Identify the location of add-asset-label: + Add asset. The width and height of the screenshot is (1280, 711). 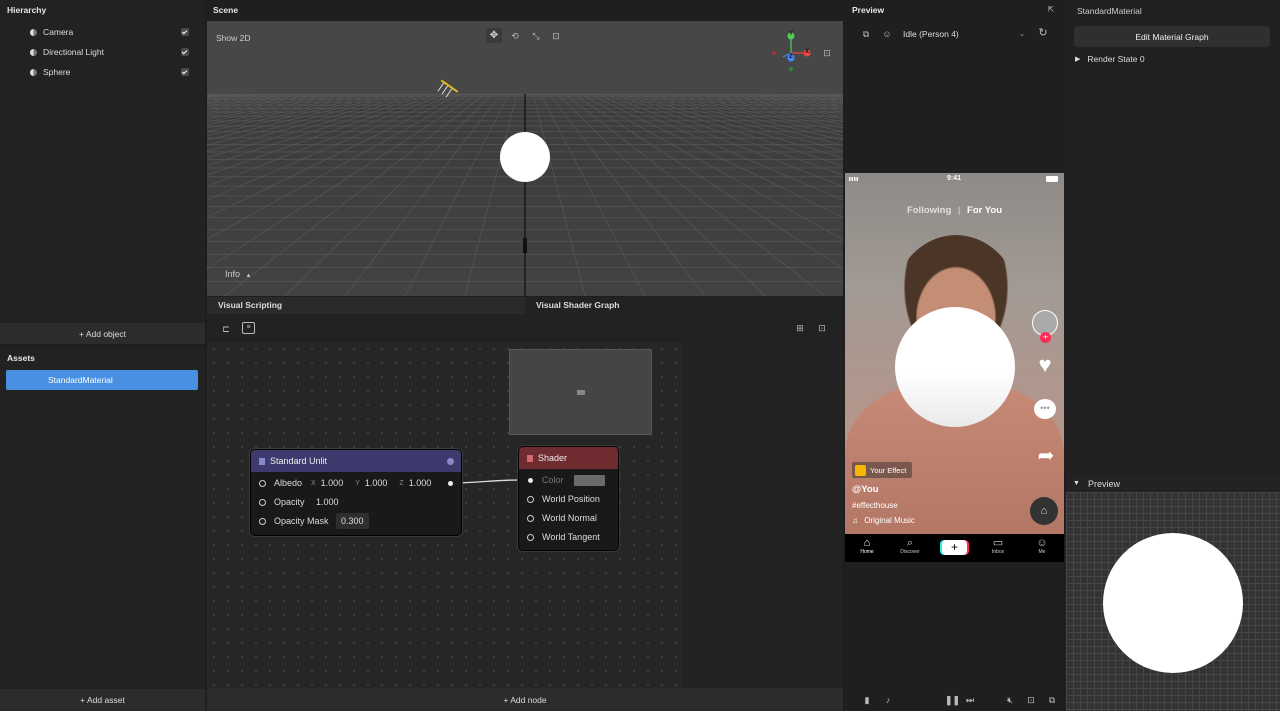
(102, 700).